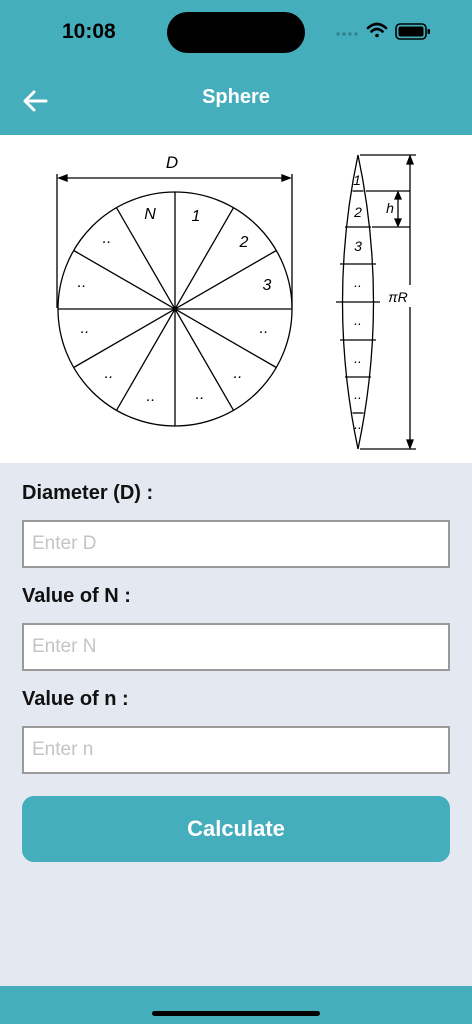 This screenshot has height=1024, width=472. Describe the element at coordinates (377, 30) in the screenshot. I see `wifi-icon` at that location.